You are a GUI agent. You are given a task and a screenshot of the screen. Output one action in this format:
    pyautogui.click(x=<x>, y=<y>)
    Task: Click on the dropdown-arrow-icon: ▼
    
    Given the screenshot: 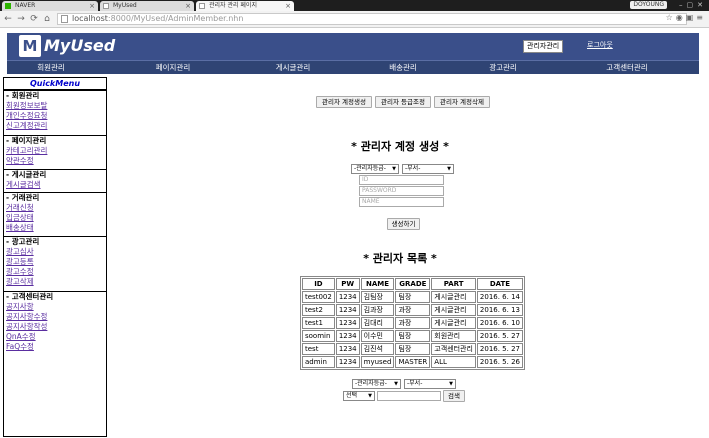 What is the action you would take?
    pyautogui.click(x=370, y=396)
    